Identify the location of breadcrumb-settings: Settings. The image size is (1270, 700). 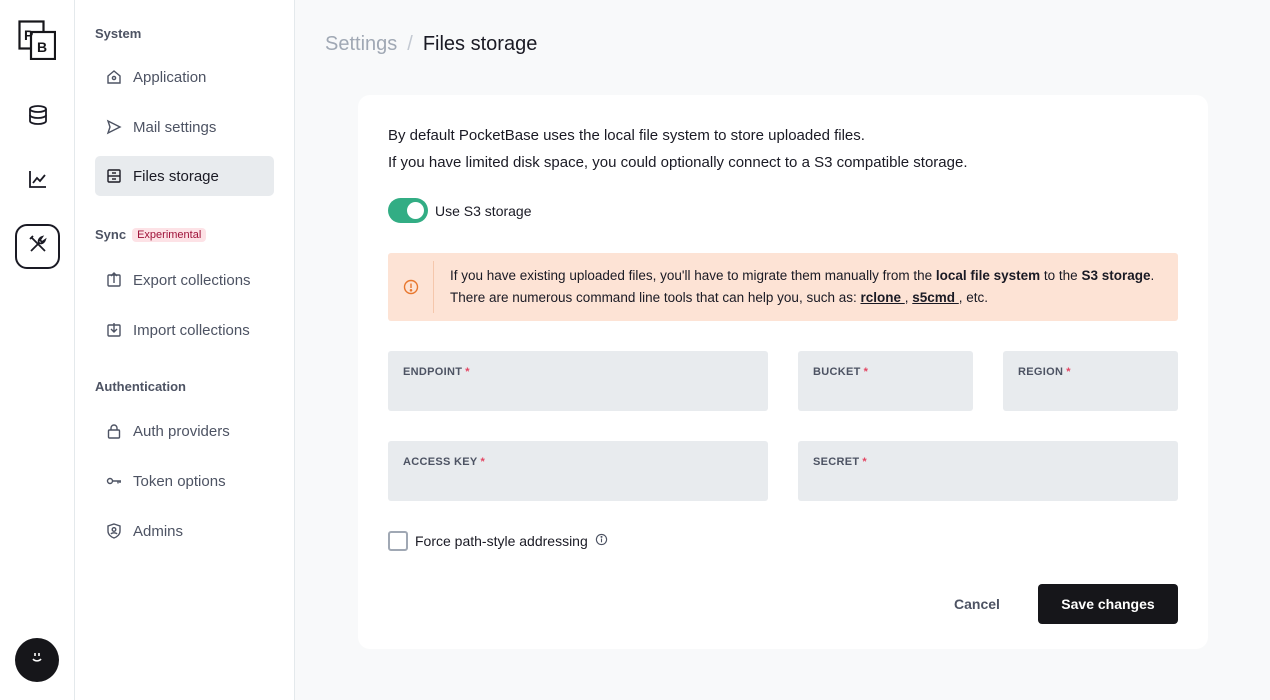
(361, 44).